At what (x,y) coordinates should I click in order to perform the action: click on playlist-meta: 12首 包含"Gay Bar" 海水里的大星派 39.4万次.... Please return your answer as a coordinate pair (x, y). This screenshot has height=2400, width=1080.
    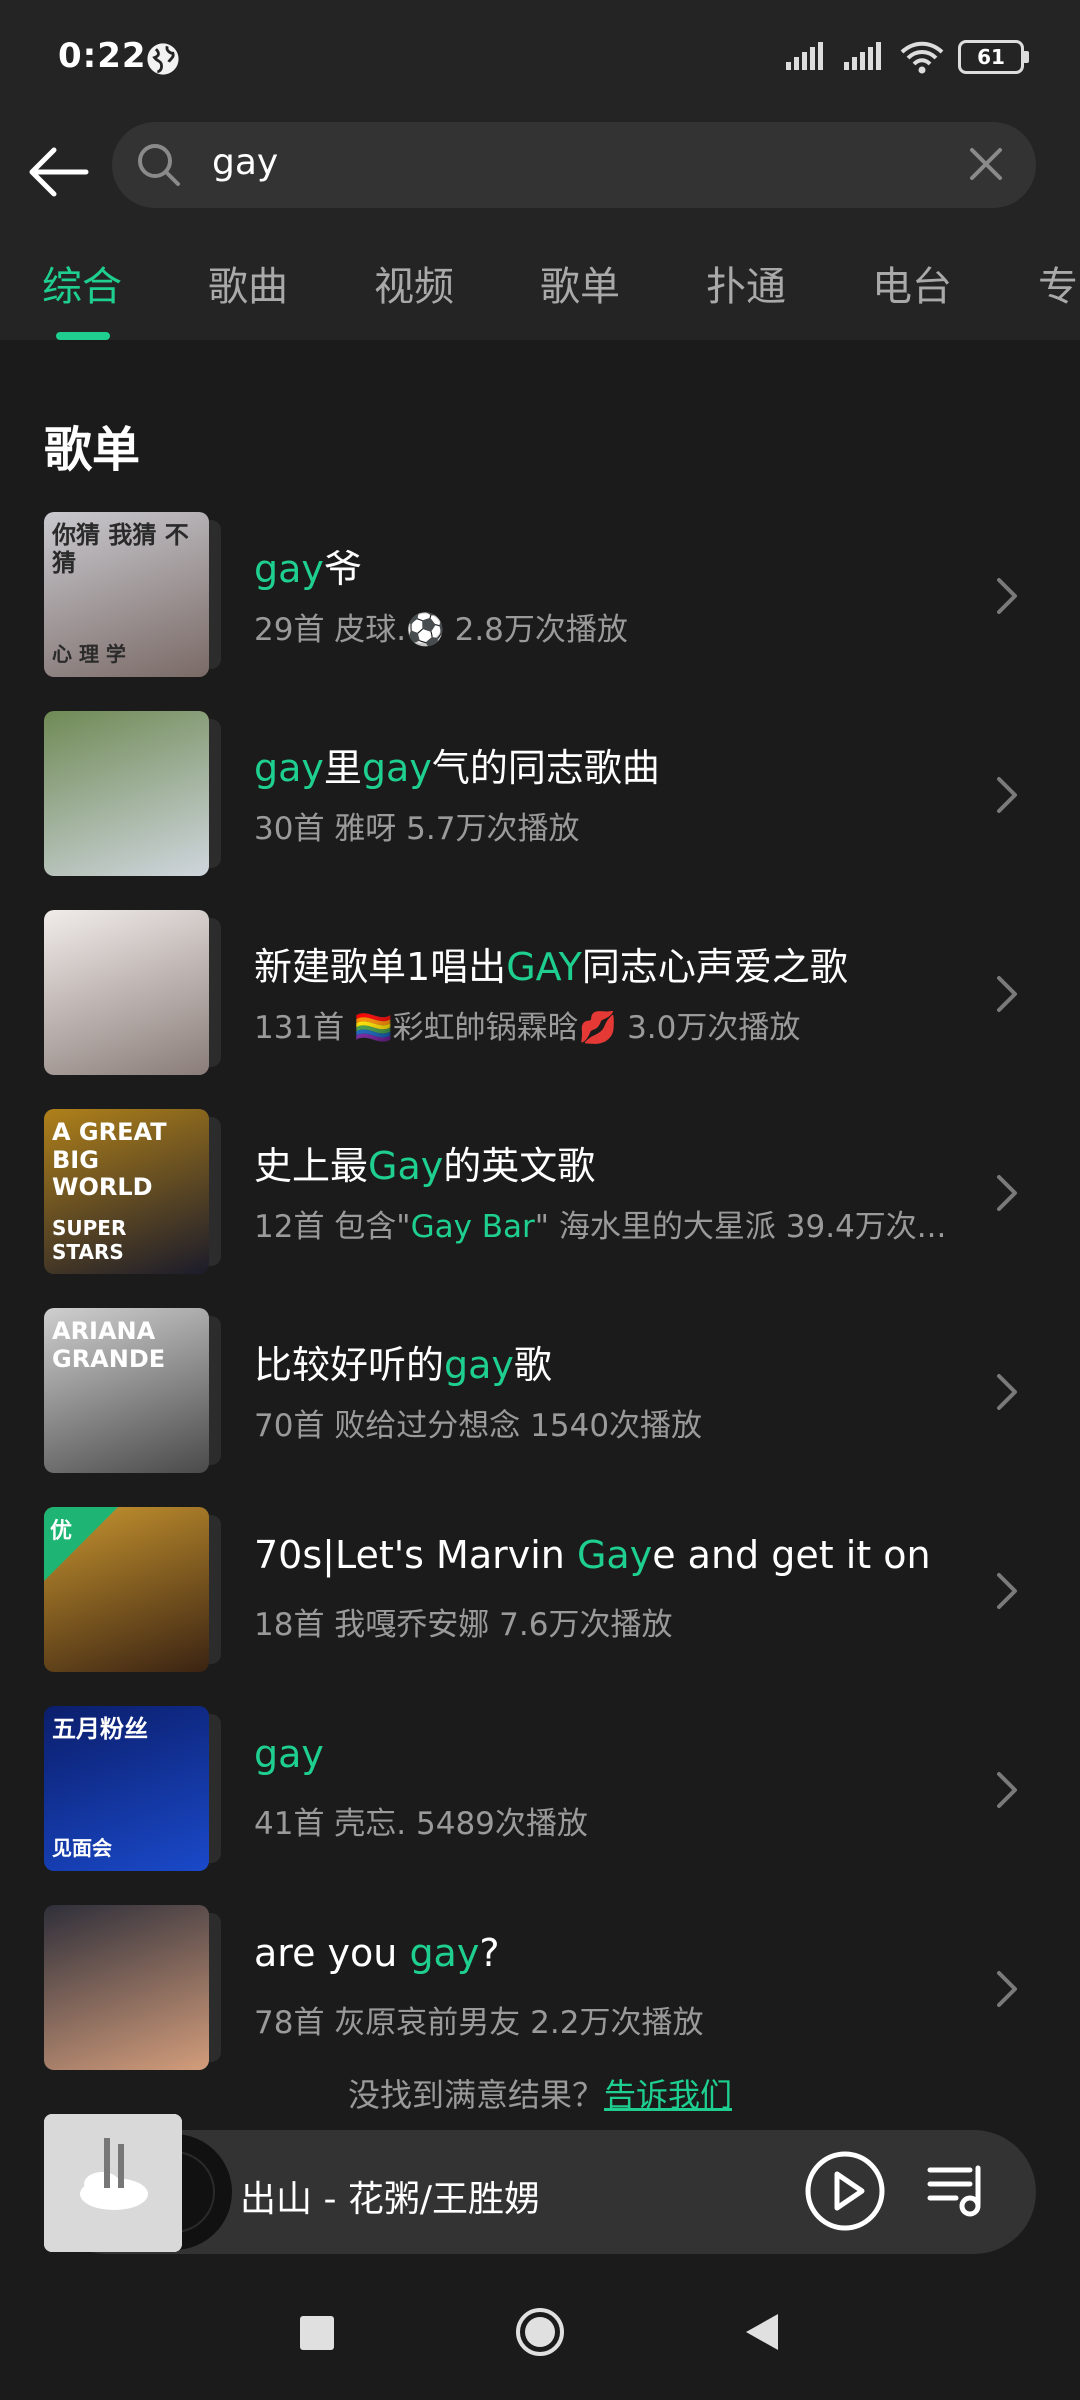
    Looking at the image, I should click on (600, 1223).